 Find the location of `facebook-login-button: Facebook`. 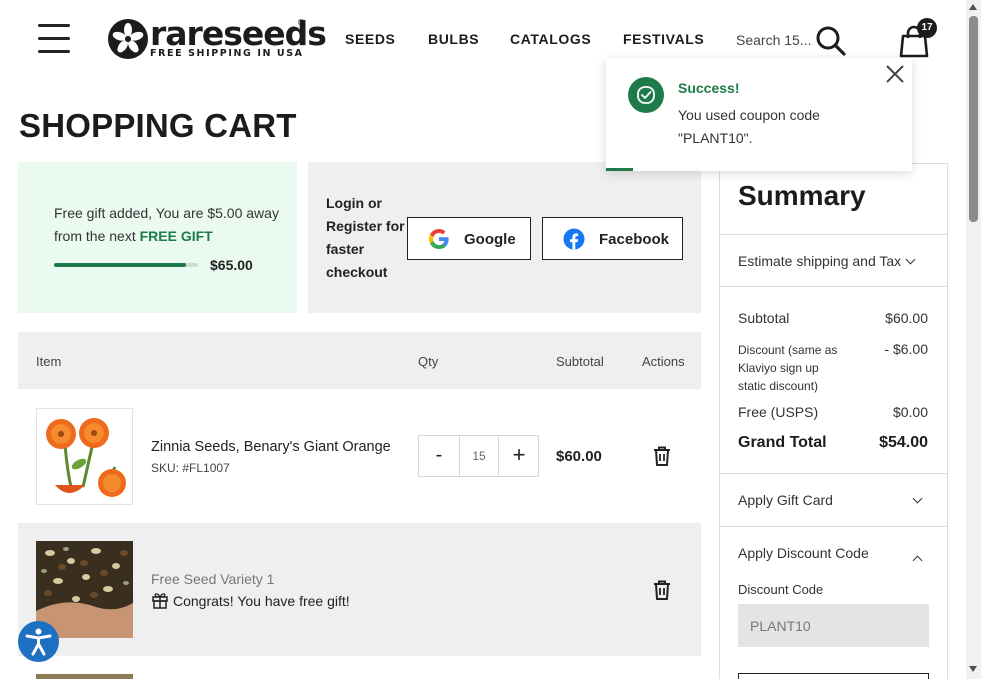

facebook-login-button: Facebook is located at coordinates (612, 238).